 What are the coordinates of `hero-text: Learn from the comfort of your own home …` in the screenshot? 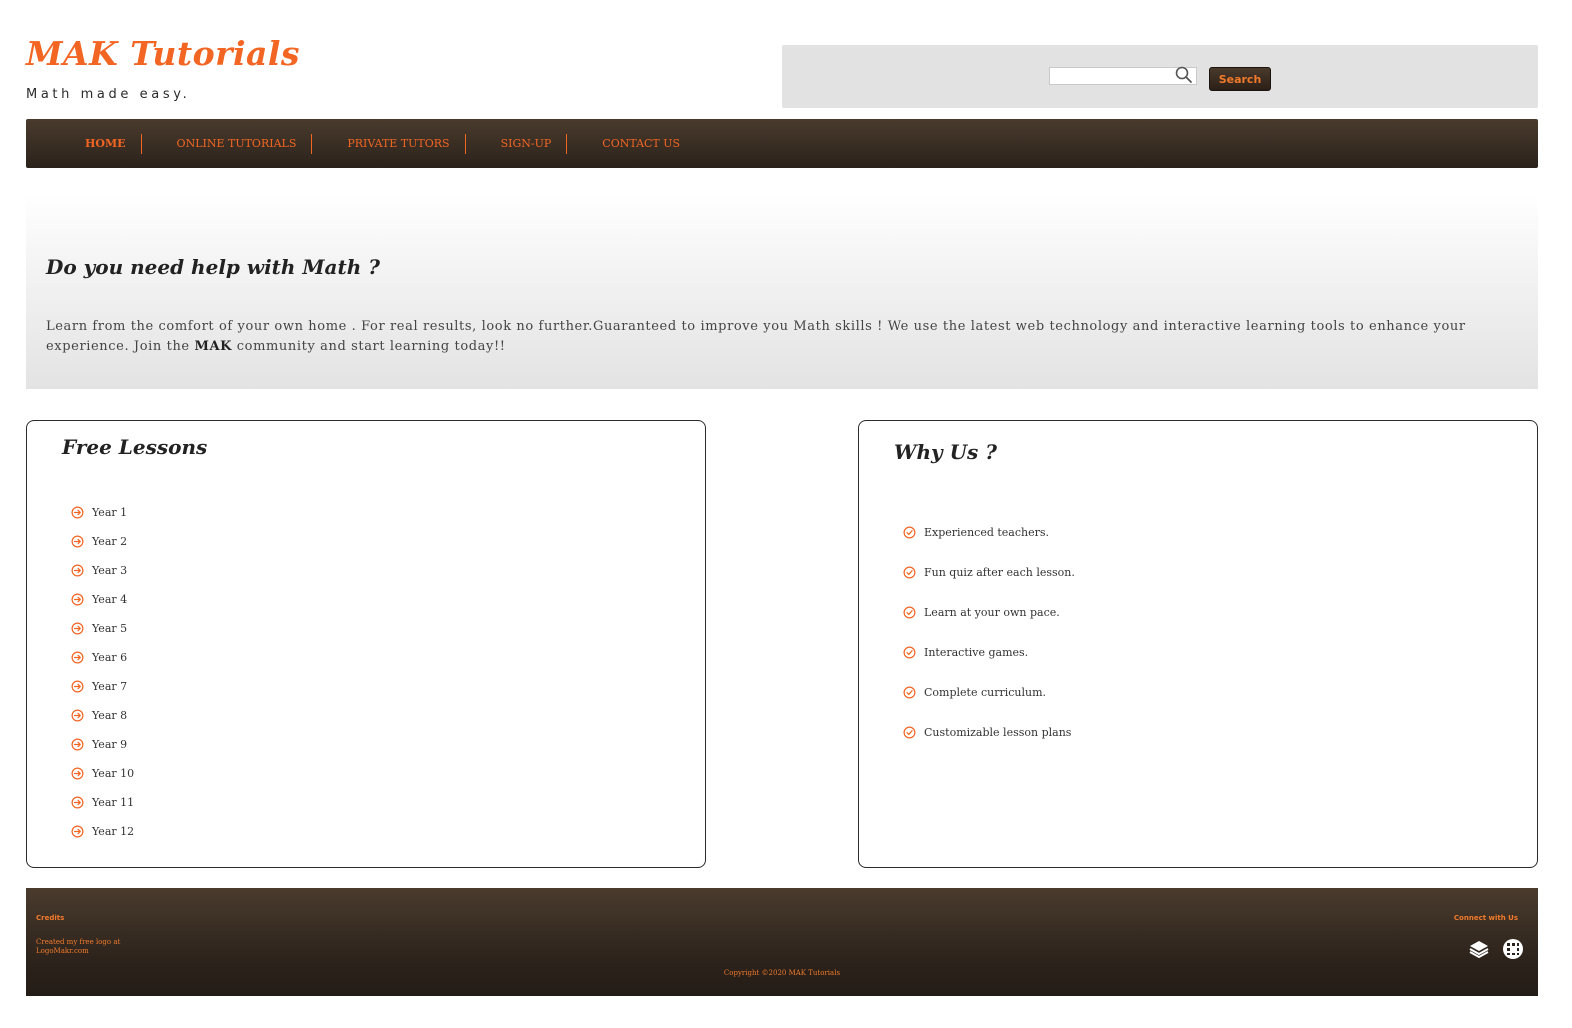 It's located at (782, 337).